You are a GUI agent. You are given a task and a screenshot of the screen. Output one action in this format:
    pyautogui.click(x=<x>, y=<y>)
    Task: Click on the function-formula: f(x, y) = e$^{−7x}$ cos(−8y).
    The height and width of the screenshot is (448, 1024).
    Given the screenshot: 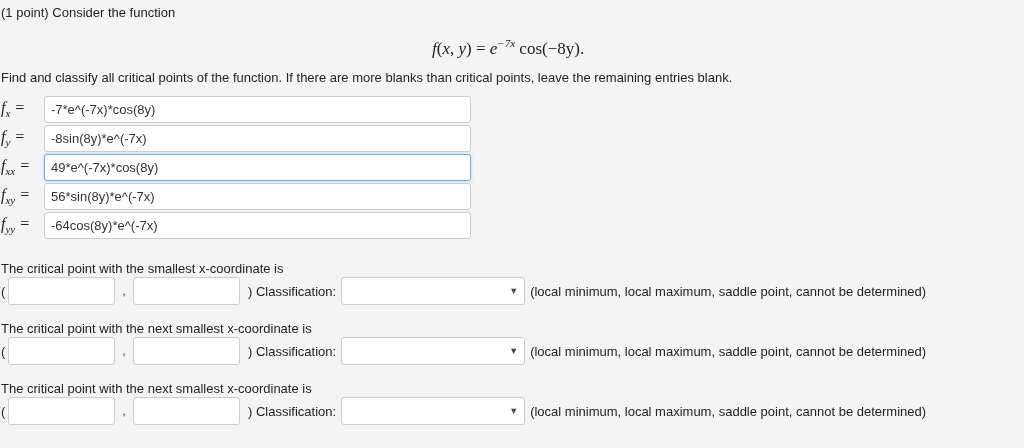 What is the action you would take?
    pyautogui.click(x=508, y=48)
    